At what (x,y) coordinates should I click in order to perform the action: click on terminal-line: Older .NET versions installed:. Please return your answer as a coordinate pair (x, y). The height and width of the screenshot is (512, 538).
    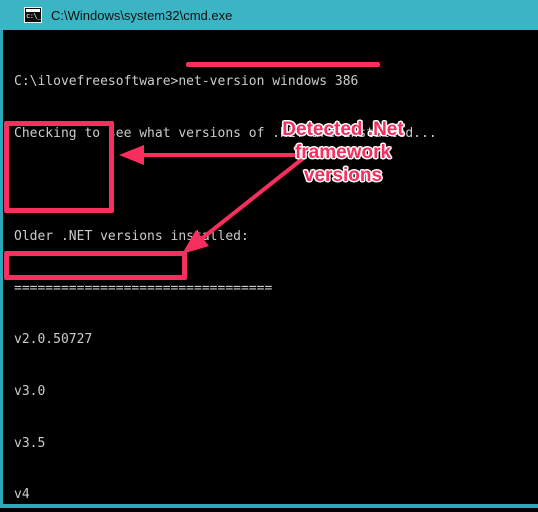
    Looking at the image, I should click on (131, 237).